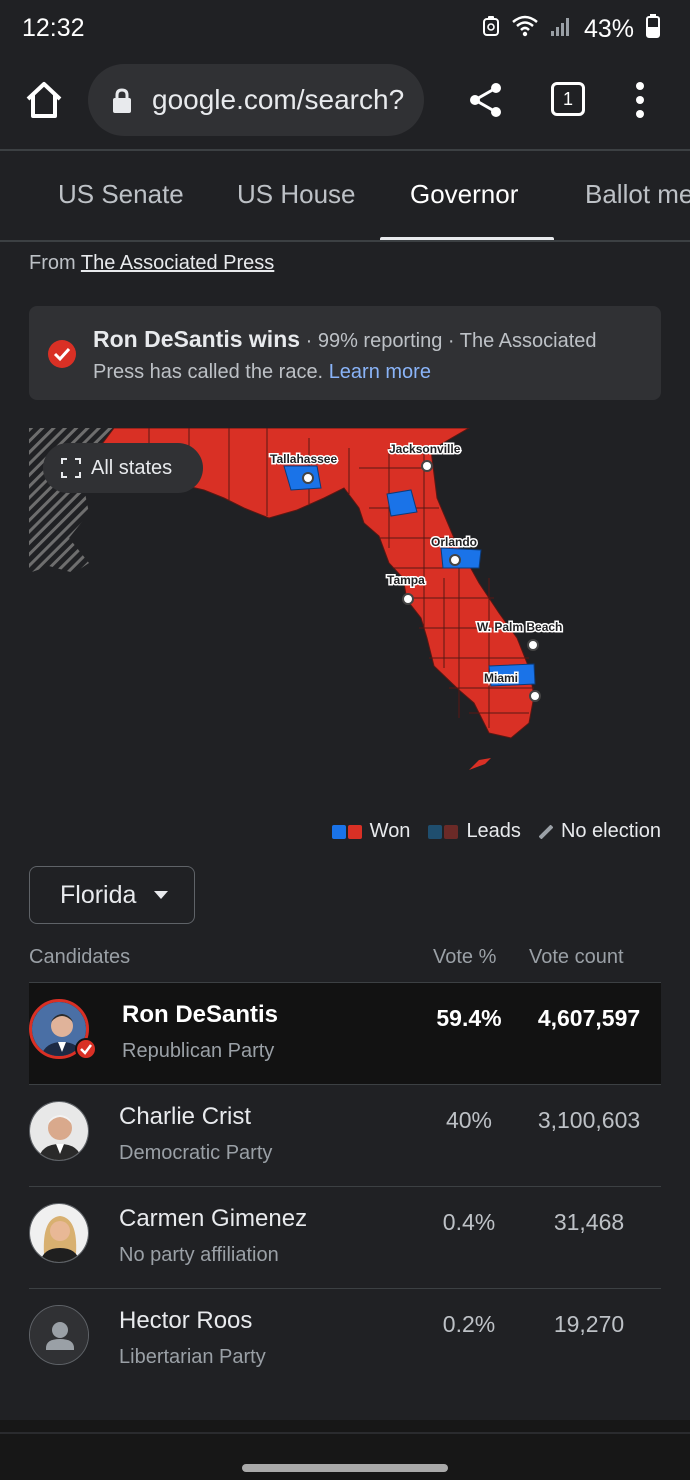 The image size is (690, 1480). What do you see at coordinates (576, 957) in the screenshot?
I see `header-vote-count: Vote count` at bounding box center [576, 957].